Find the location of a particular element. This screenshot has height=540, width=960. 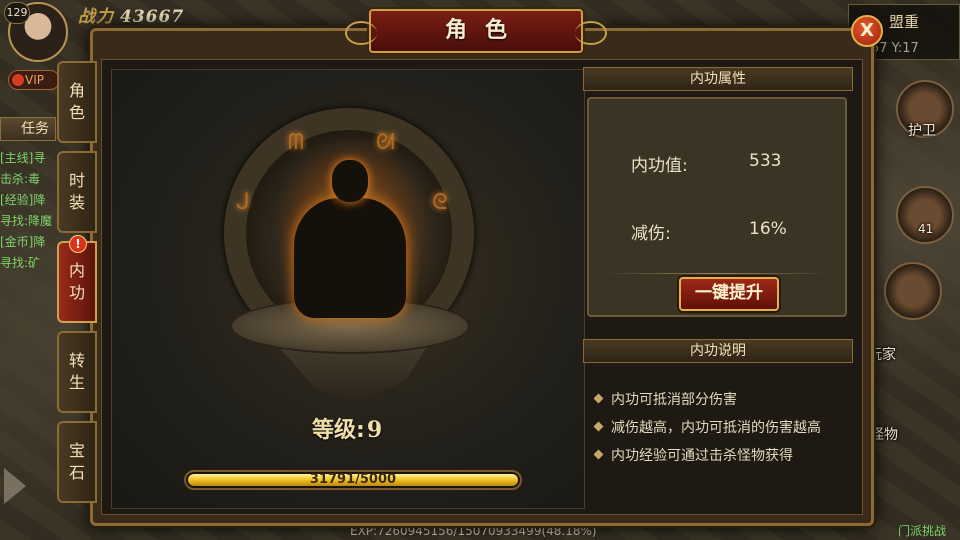

tab-inner-power: ! 内 功 is located at coordinates (77, 279).